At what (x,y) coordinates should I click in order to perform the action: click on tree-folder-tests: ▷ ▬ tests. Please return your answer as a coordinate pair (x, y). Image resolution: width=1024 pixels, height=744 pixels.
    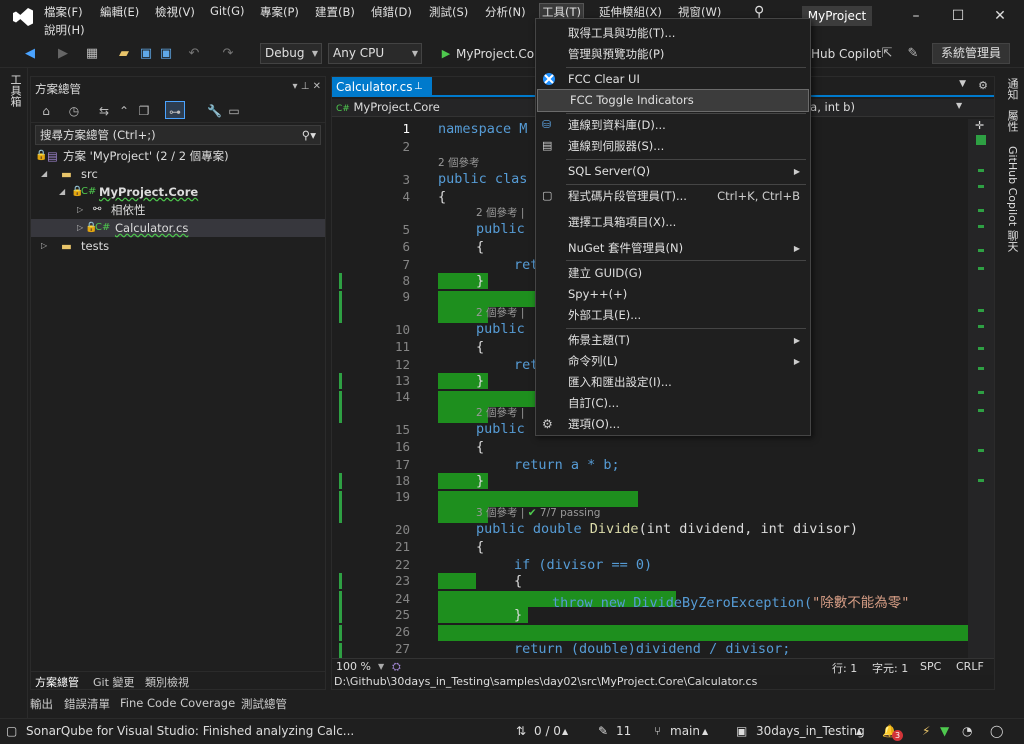
    Looking at the image, I should click on (178, 246).